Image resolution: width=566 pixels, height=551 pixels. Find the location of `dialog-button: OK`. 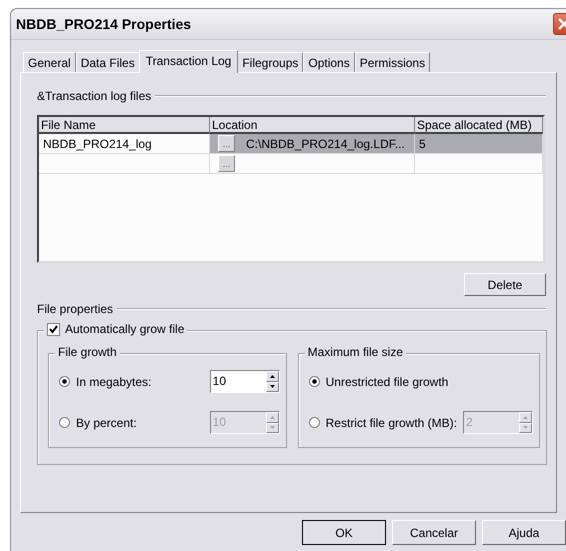

dialog-button: OK is located at coordinates (344, 532).